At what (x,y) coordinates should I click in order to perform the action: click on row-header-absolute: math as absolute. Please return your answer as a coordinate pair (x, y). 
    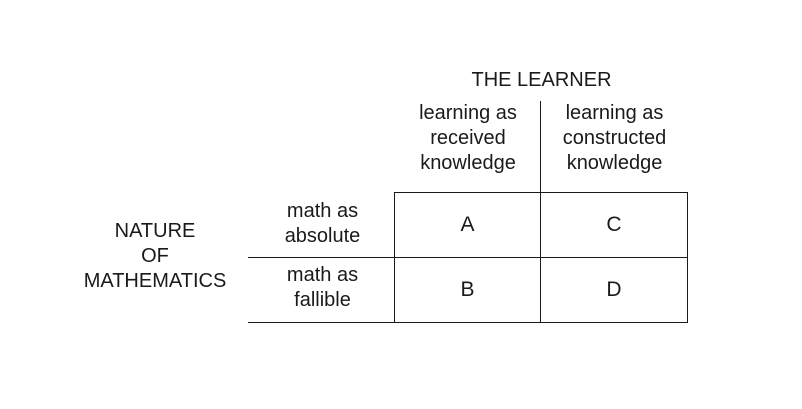
    Looking at the image, I should click on (322, 224).